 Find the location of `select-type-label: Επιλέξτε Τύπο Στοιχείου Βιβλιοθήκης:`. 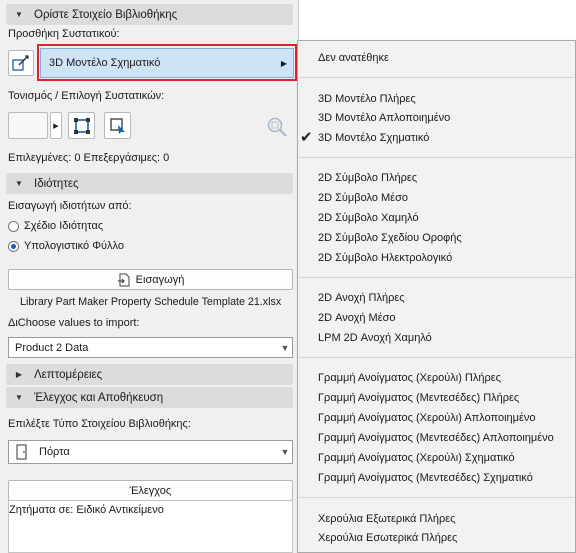

select-type-label: Επιλέξτε Τύπο Στοιχείου Βιβλιοθήκης: is located at coordinates (99, 424).